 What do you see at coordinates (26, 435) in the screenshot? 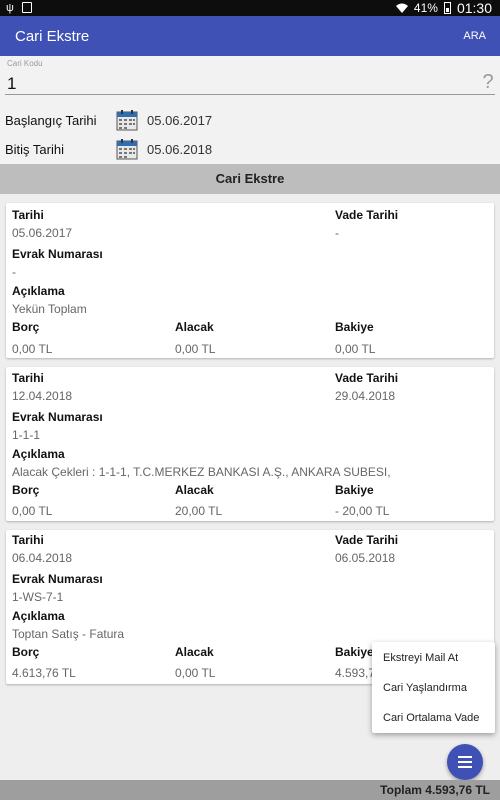
I see `evrak-value: 1-1-1` at bounding box center [26, 435].